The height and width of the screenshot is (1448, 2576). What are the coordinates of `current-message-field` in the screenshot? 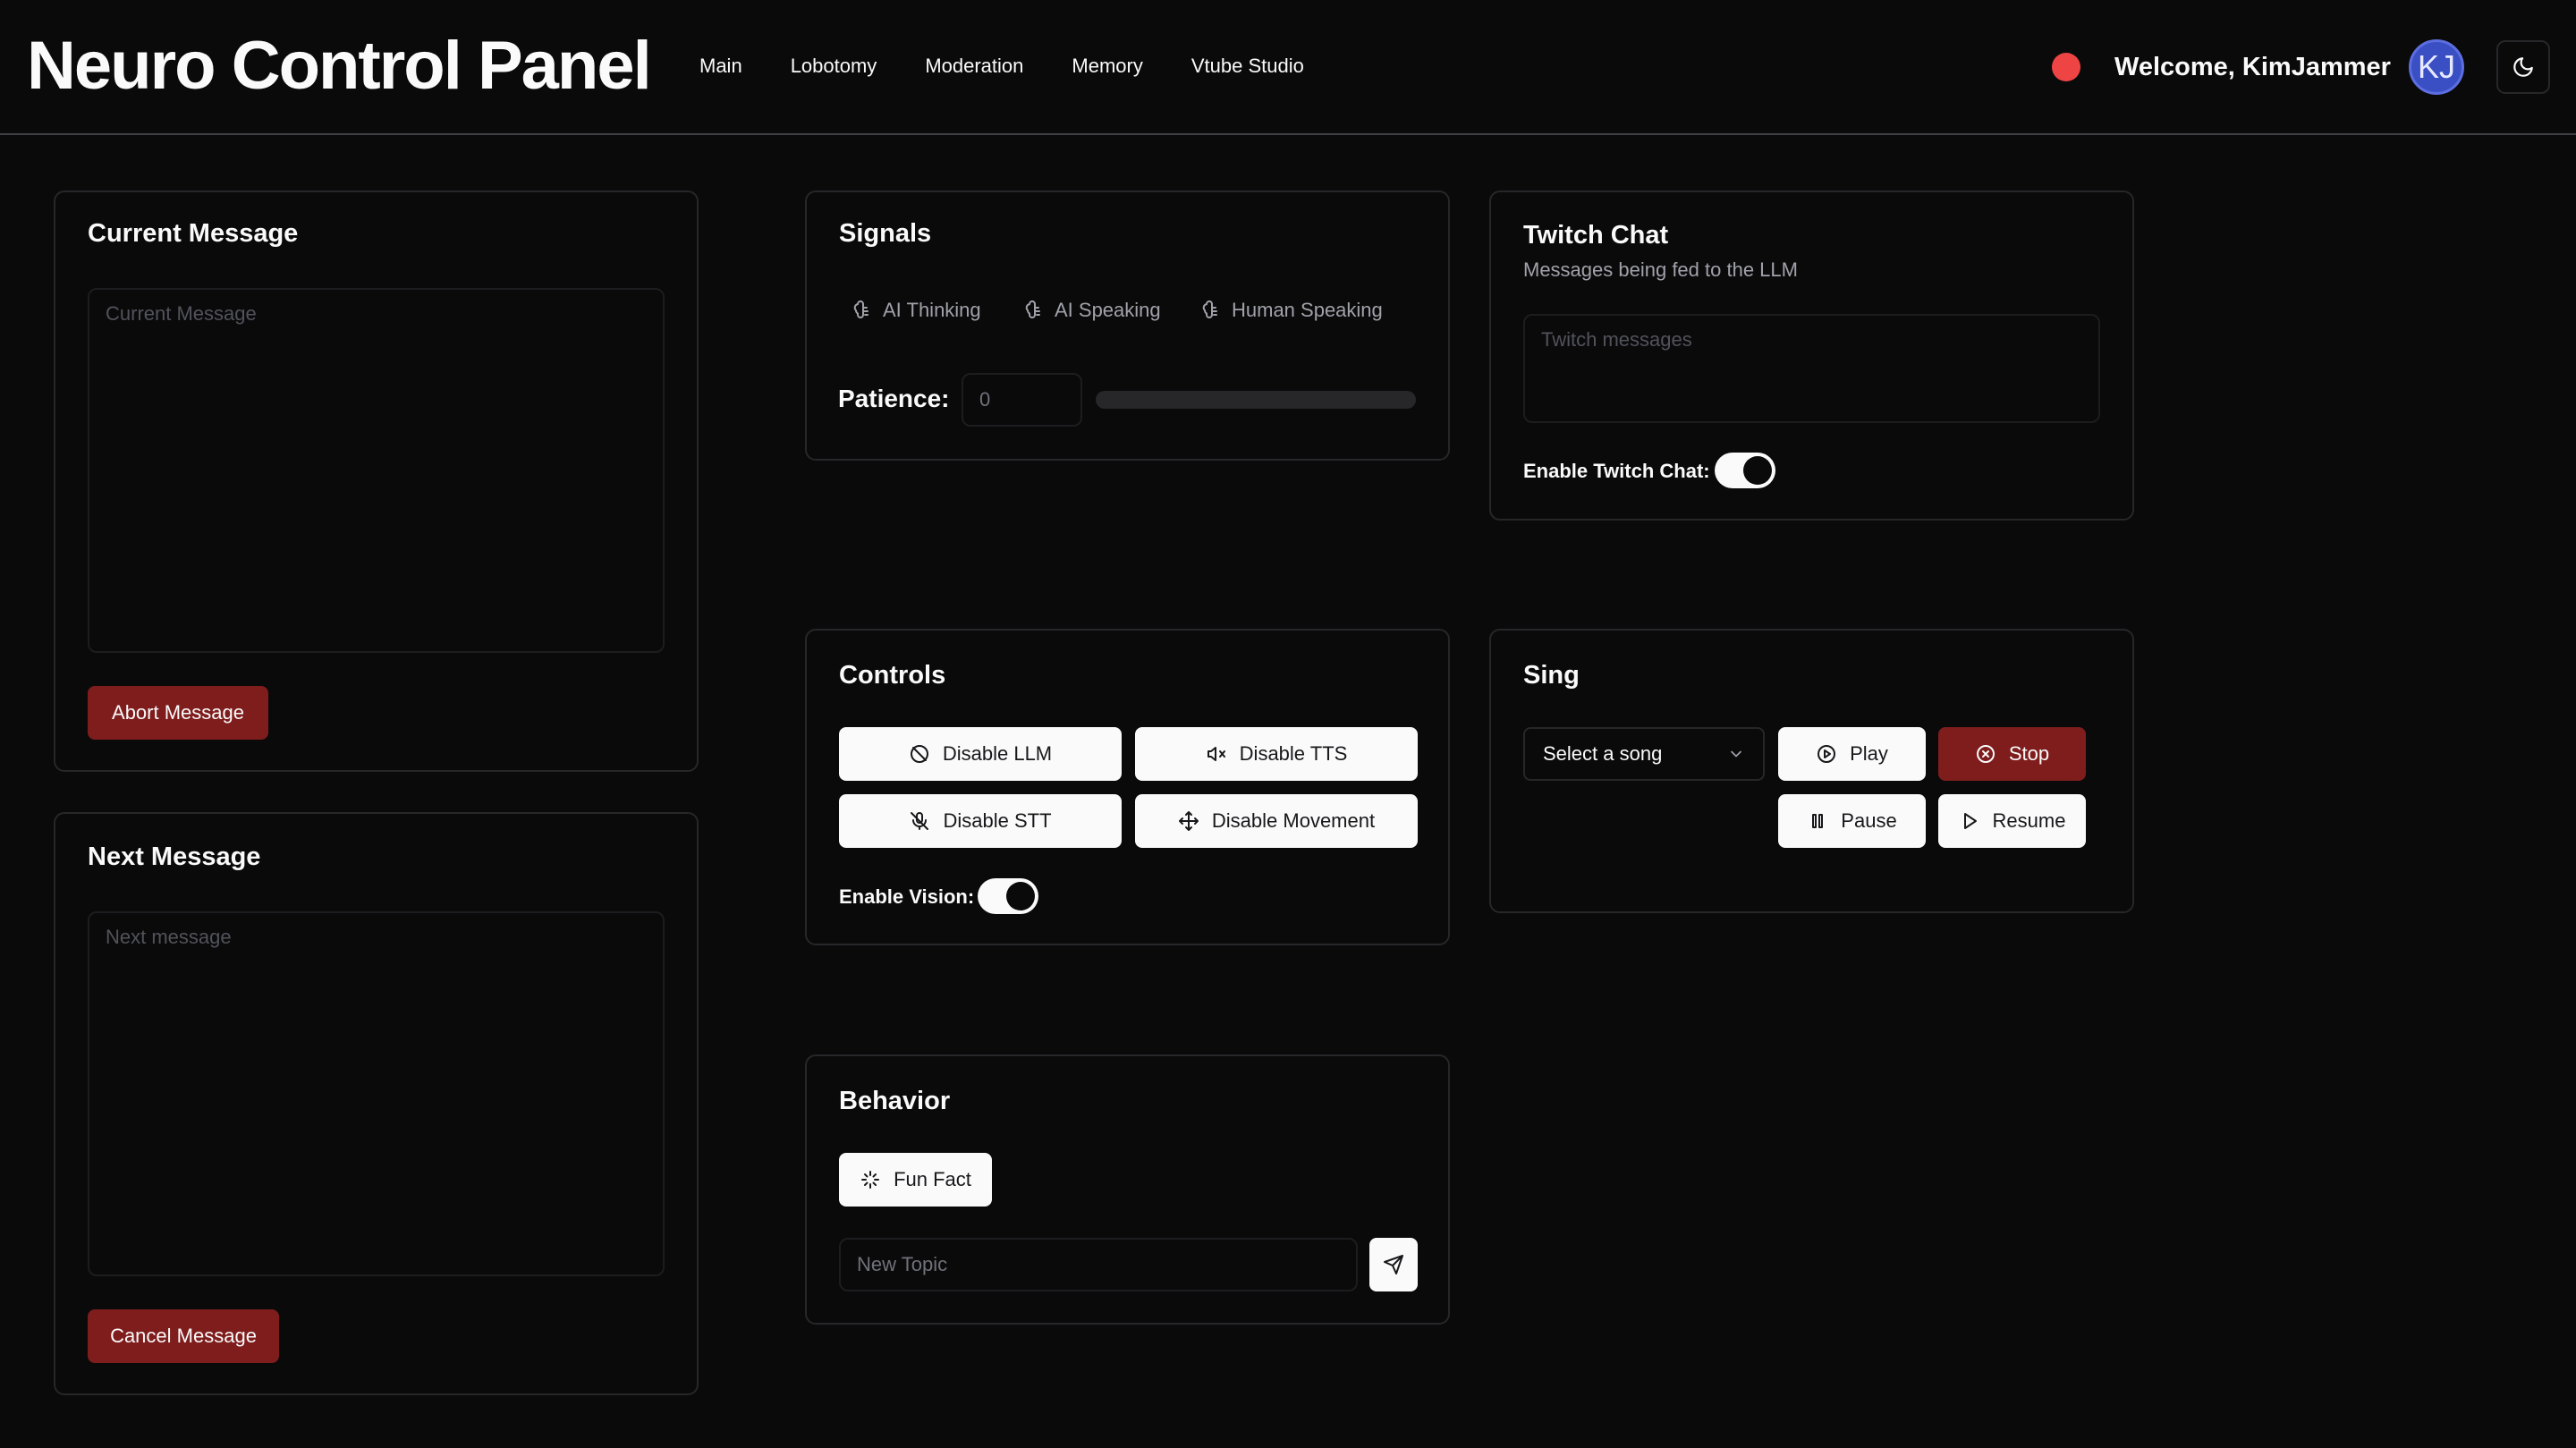 It's located at (376, 470).